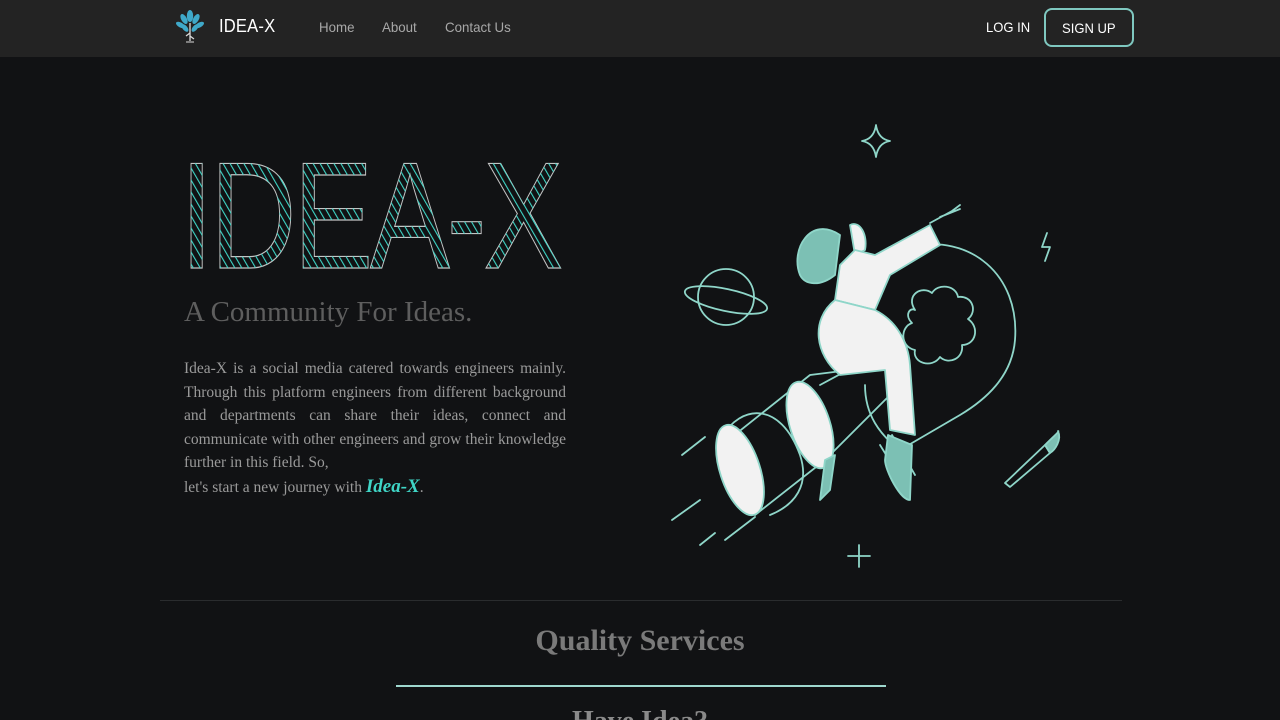  Describe the element at coordinates (1027, 466) in the screenshot. I see `paintbrush-icon` at that location.